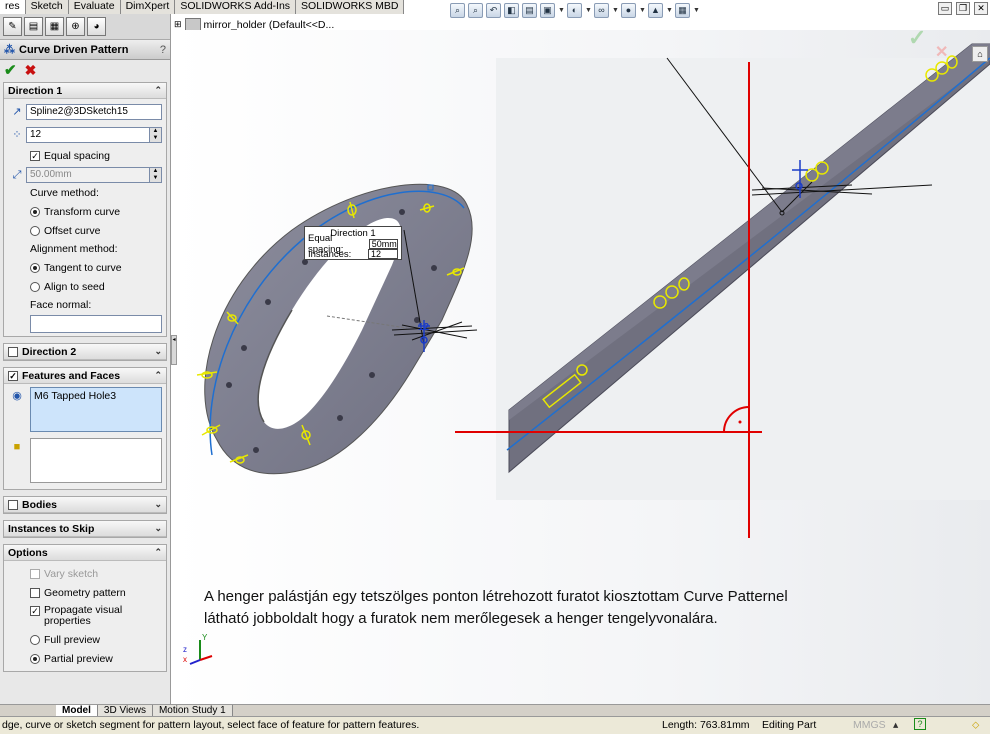 The image size is (990, 734). I want to click on dynamic-annotation-icon: ▤, so click(529, 10).